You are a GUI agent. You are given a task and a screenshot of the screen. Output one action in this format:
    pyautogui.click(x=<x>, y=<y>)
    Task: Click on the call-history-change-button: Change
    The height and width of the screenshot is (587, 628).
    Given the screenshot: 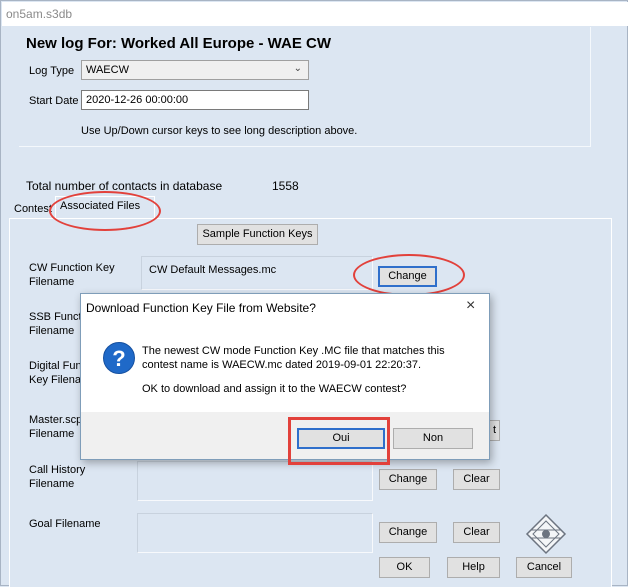 What is the action you would take?
    pyautogui.click(x=408, y=479)
    